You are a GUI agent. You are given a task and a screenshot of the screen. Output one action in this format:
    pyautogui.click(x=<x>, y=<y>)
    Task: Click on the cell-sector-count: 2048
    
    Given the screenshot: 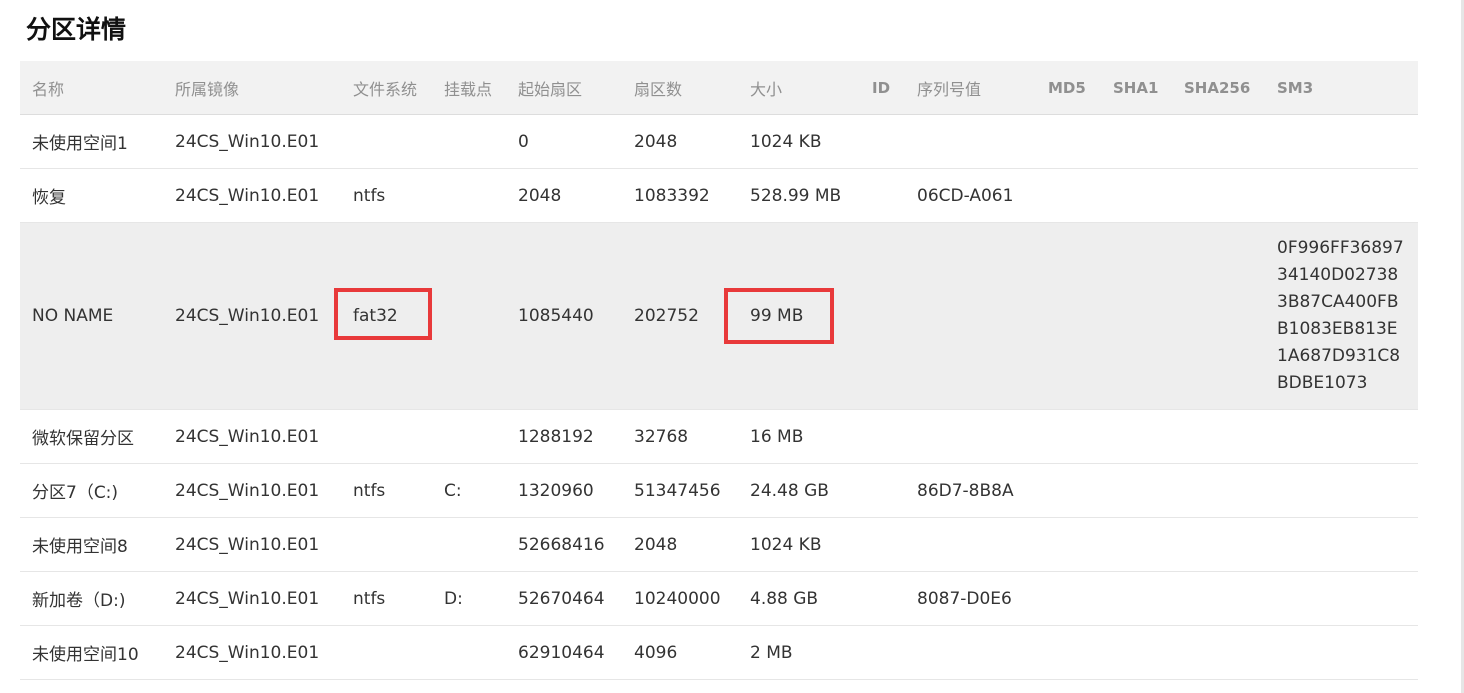 What is the action you would take?
    pyautogui.click(x=680, y=544)
    